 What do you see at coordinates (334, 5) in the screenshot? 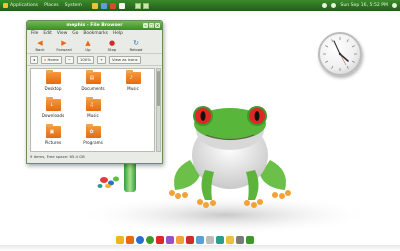
I see `volume-icon` at bounding box center [334, 5].